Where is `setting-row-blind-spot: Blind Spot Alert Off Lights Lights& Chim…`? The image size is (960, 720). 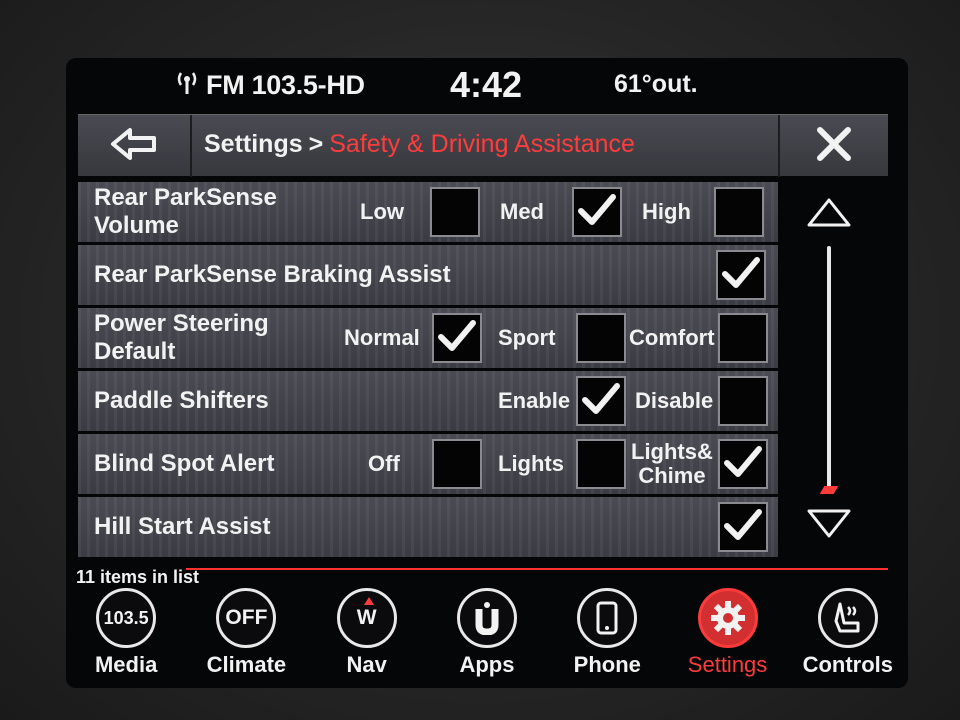 setting-row-blind-spot: Blind Spot Alert Off Lights Lights& Chim… is located at coordinates (428, 464).